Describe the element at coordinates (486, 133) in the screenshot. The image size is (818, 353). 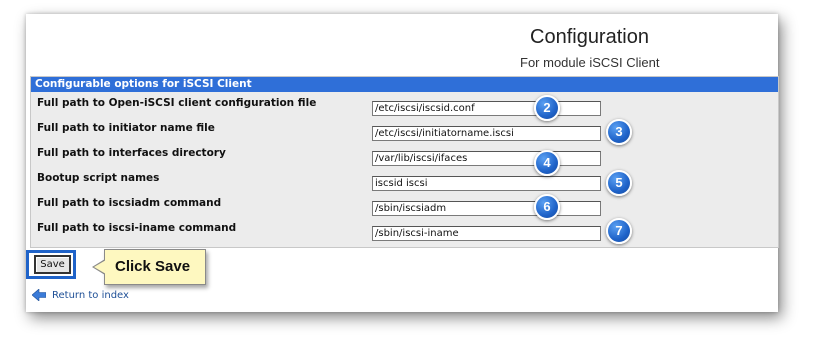
I see `initiator-name-file-input` at that location.